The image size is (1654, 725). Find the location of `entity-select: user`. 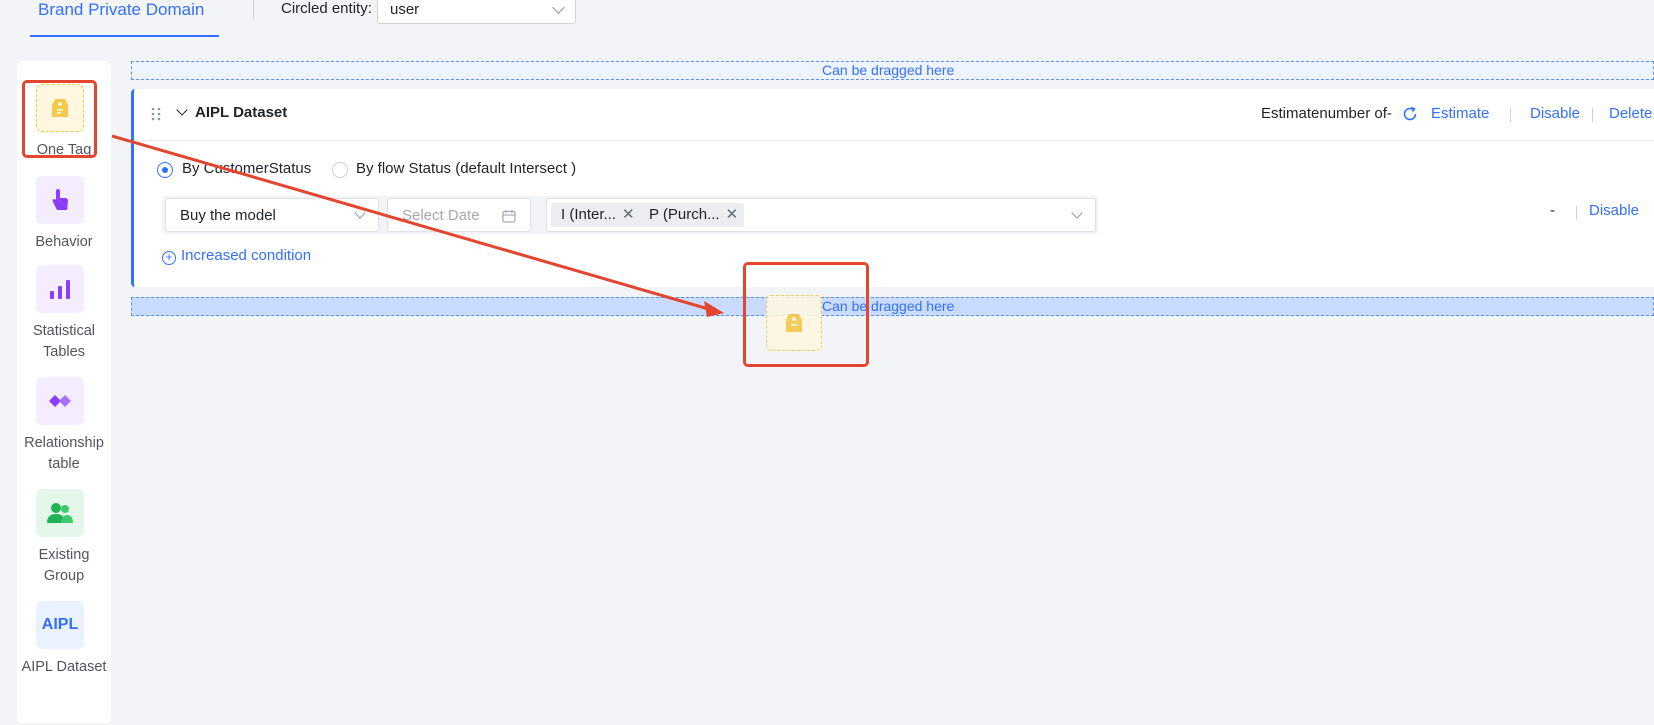

entity-select: user is located at coordinates (476, 12).